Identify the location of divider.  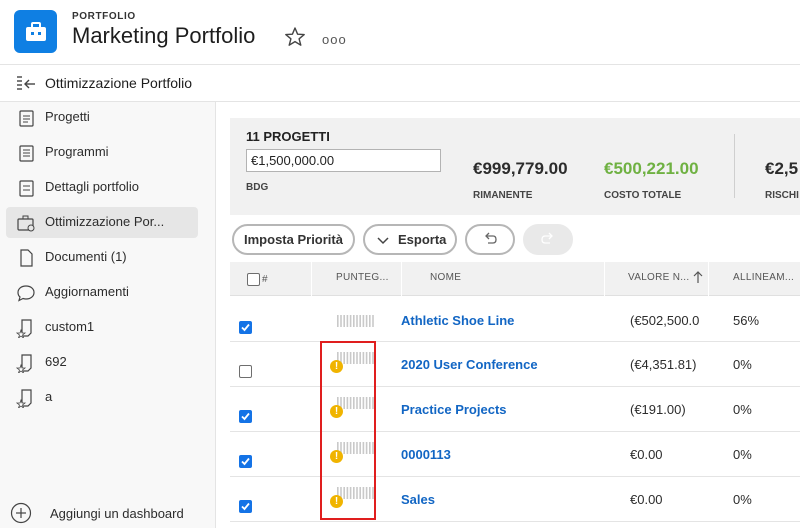
(734, 166).